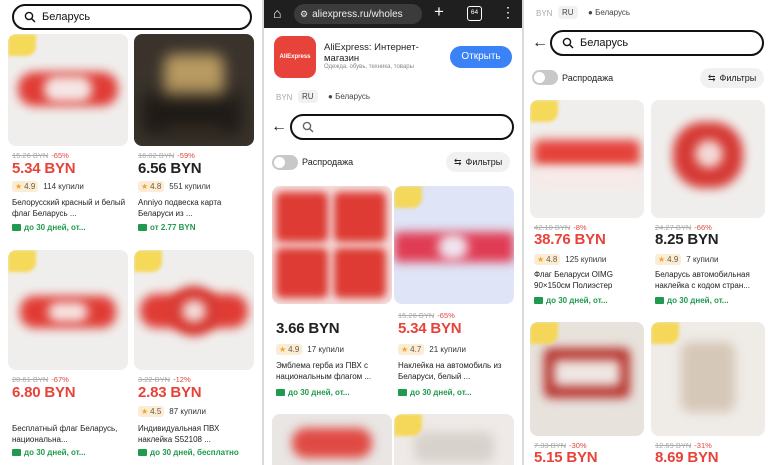 This screenshot has height=465, width=768. Describe the element at coordinates (44, 392) in the screenshot. I see `product-price: 6.80 BYN` at that location.